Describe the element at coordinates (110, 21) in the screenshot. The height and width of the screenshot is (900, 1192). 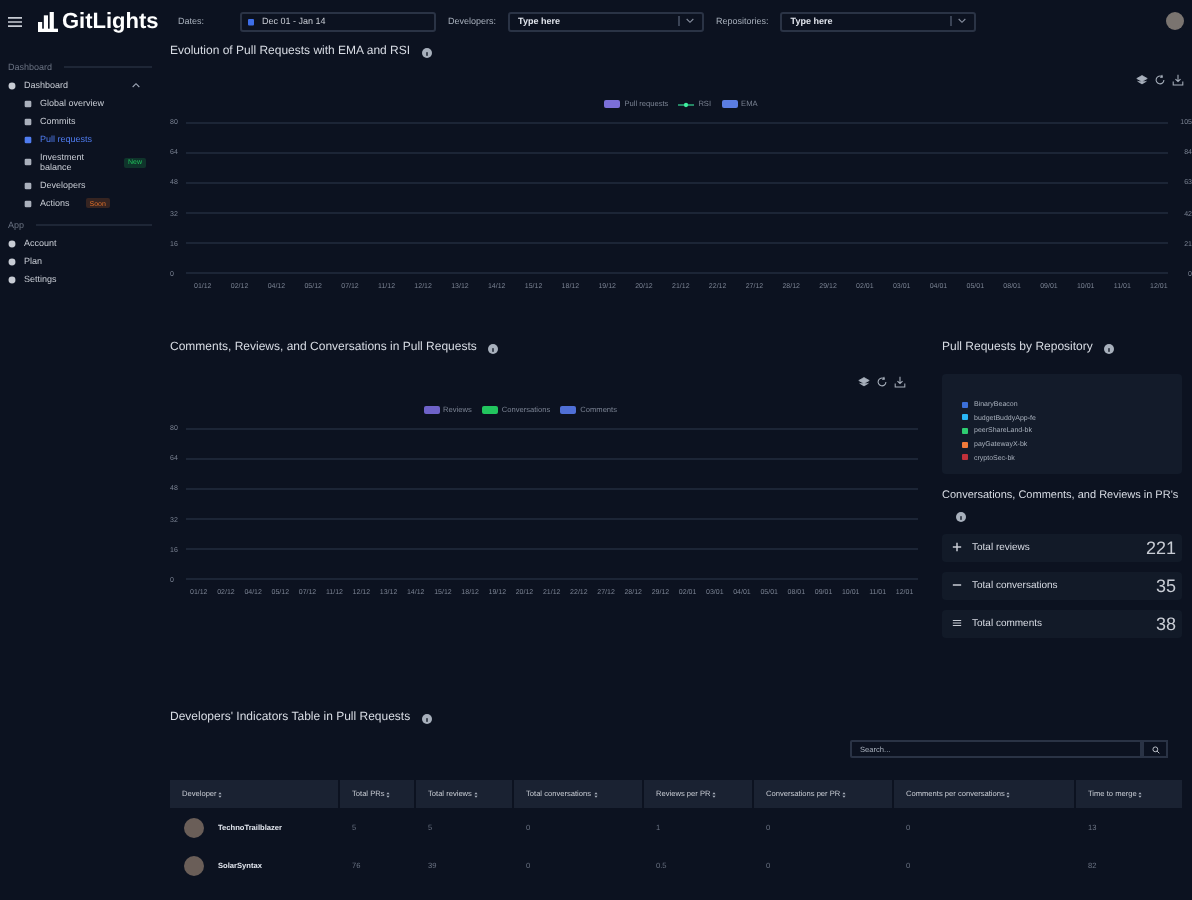
I see `logo-text: GitLights` at that location.